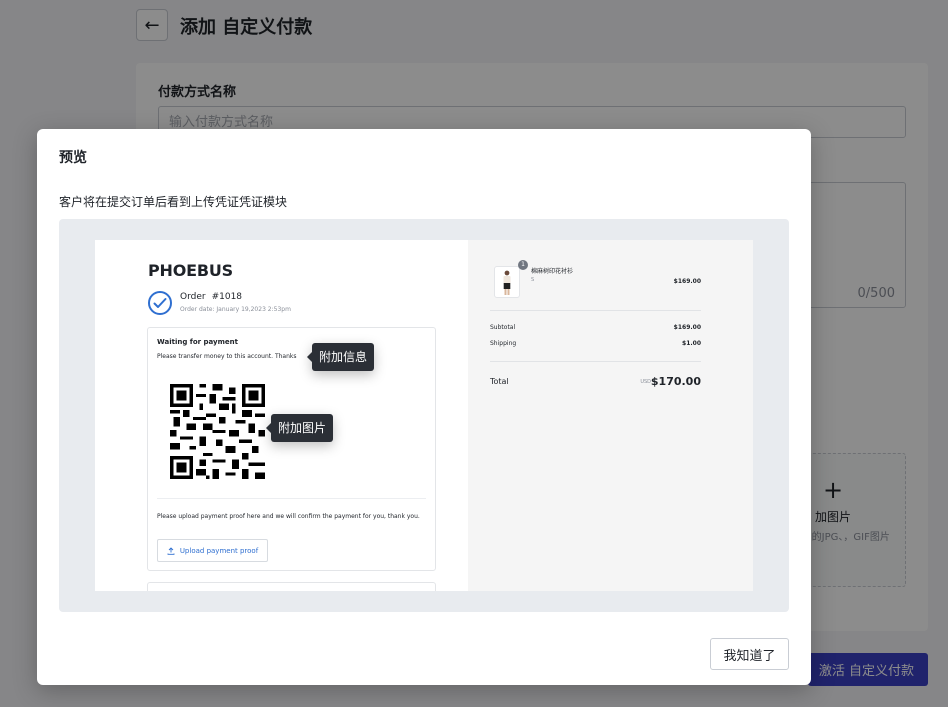 Image resolution: width=948 pixels, height=707 pixels. Describe the element at coordinates (552, 271) in the screenshot. I see `product-name: 棉麻树印花衬衫` at that location.